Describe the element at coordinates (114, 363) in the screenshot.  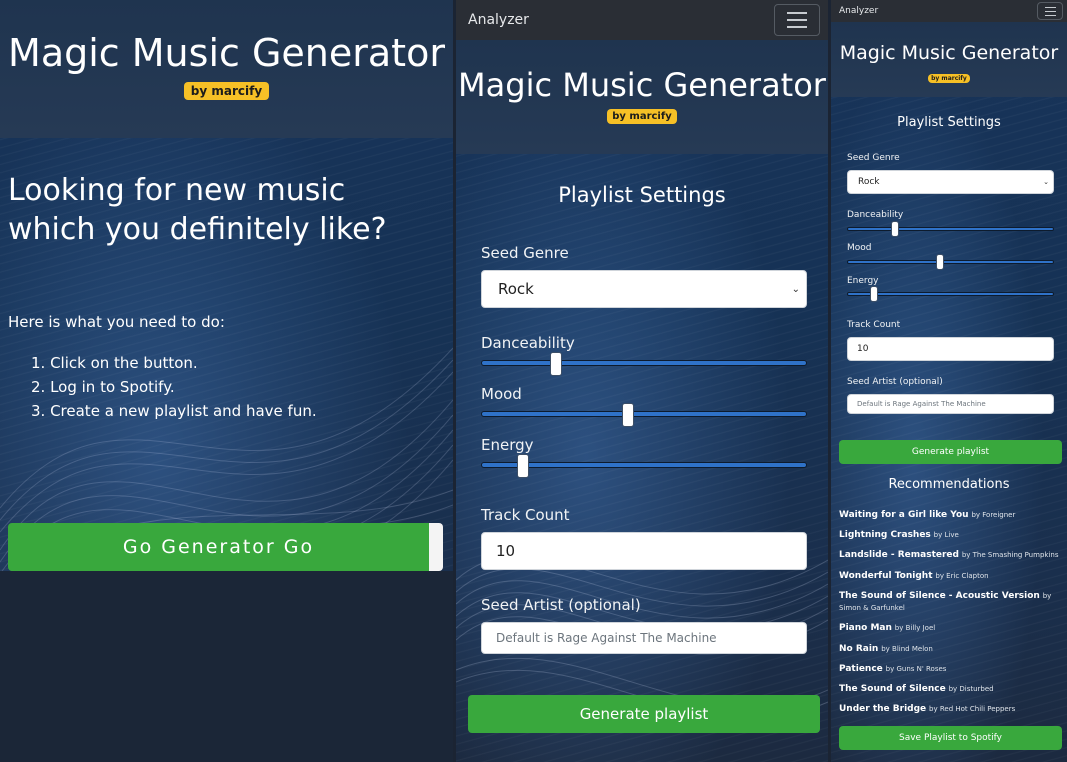
I see `step-item: 1. Click on the button.` at that location.